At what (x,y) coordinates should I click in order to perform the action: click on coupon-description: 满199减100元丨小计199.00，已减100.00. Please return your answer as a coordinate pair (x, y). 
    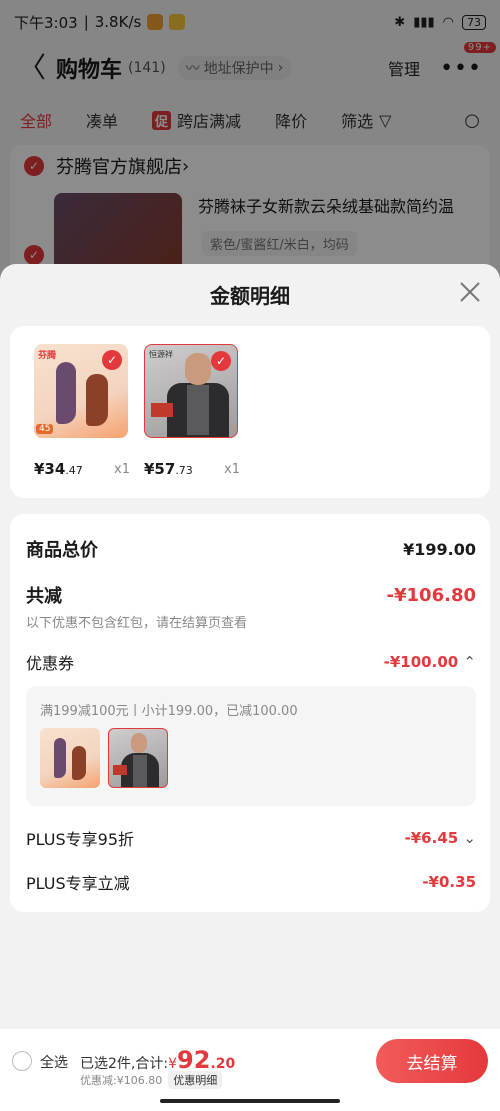
    Looking at the image, I should click on (169, 711).